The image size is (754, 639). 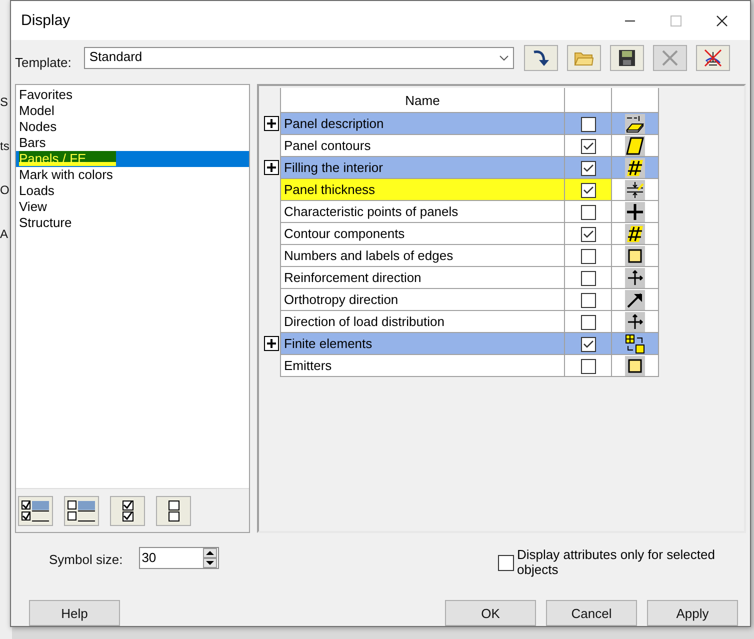 I want to click on save-button, so click(x=627, y=58).